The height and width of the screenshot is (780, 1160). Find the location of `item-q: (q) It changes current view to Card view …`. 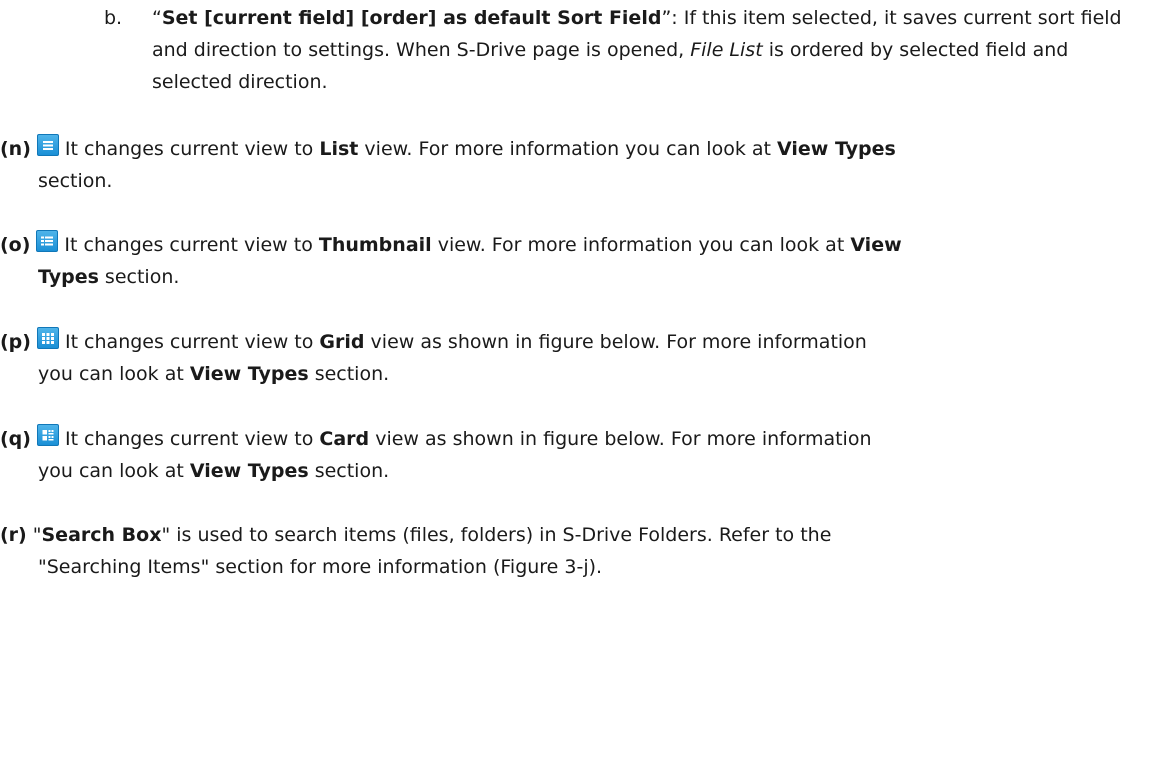

item-q: (q) It changes current view to Card view … is located at coordinates (575, 455).